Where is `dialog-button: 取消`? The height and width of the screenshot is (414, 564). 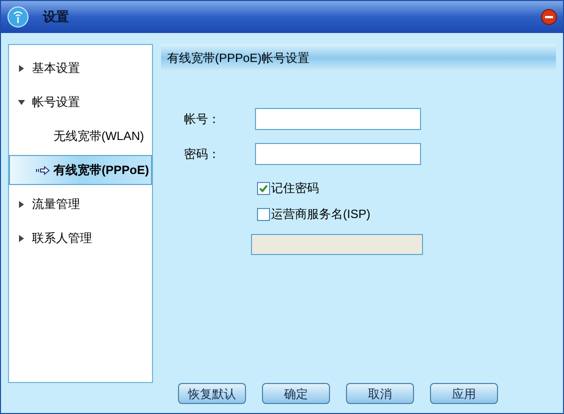 dialog-button: 取消 is located at coordinates (380, 393).